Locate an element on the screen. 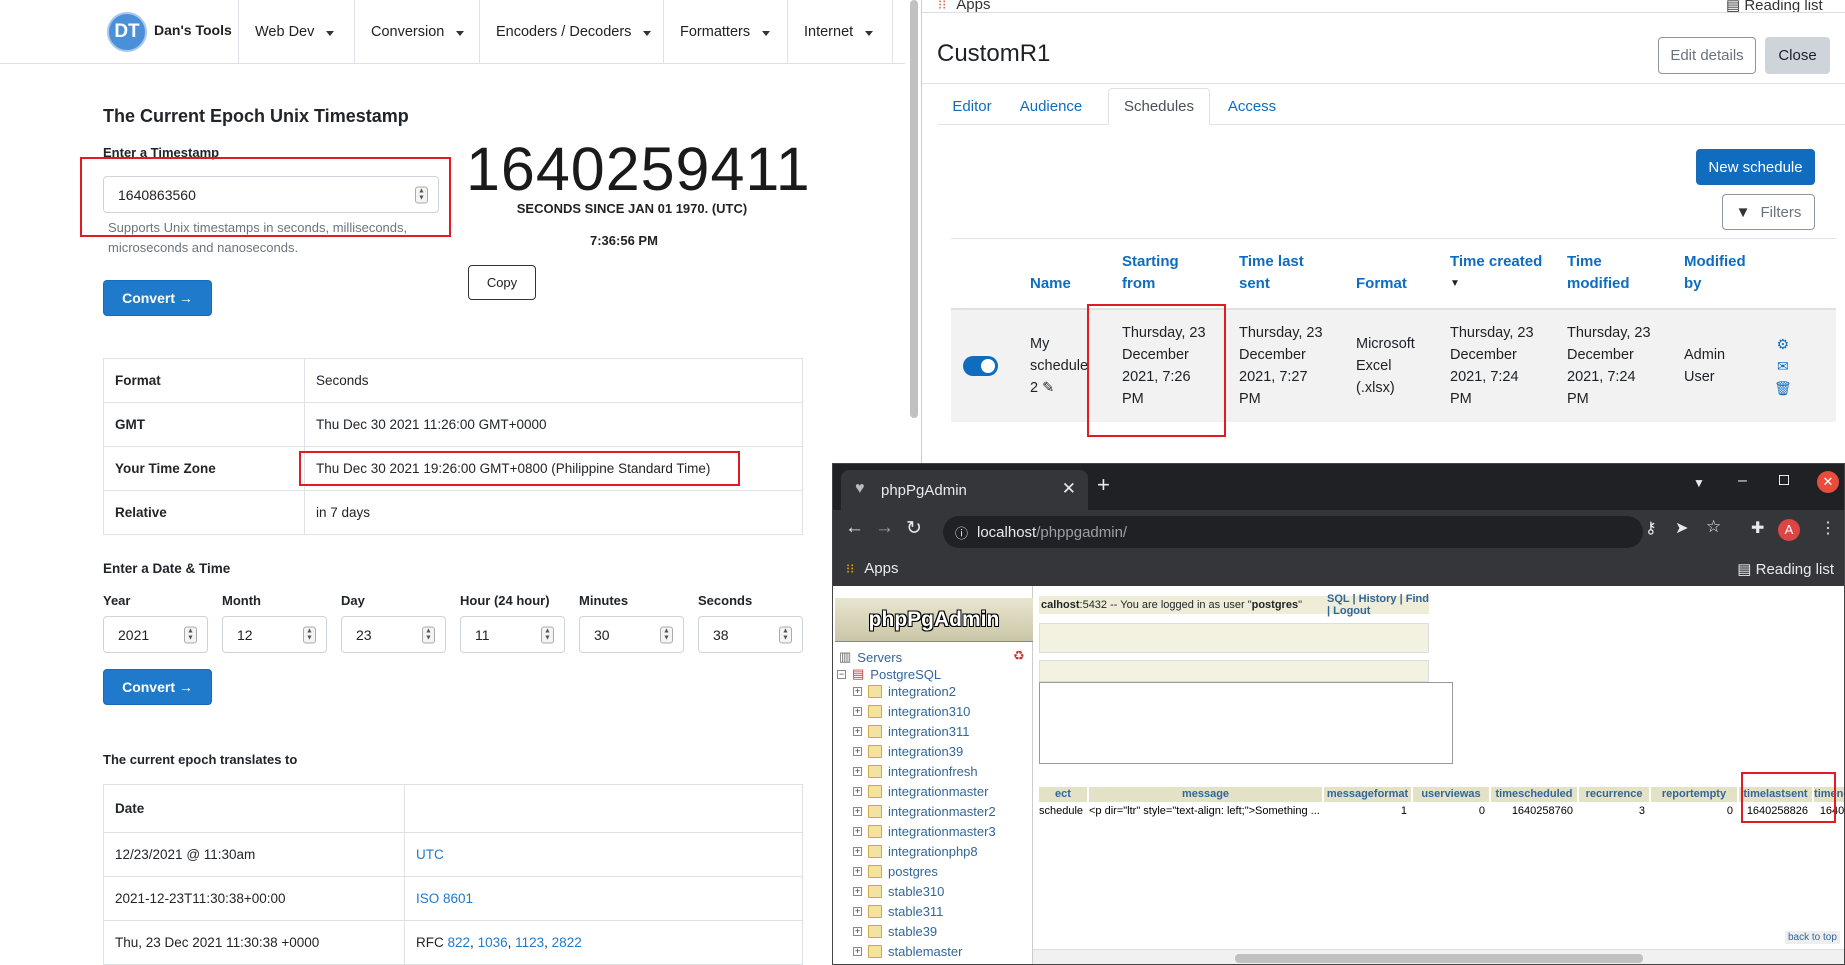 The width and height of the screenshot is (1845, 965). tab-access: Access is located at coordinates (1252, 106).